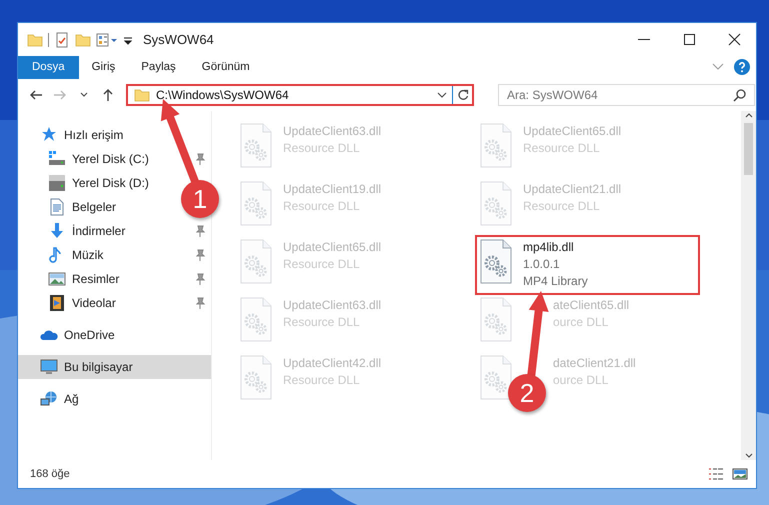 The image size is (769, 505). What do you see at coordinates (57, 231) in the screenshot?
I see `download-arrow-icon` at bounding box center [57, 231].